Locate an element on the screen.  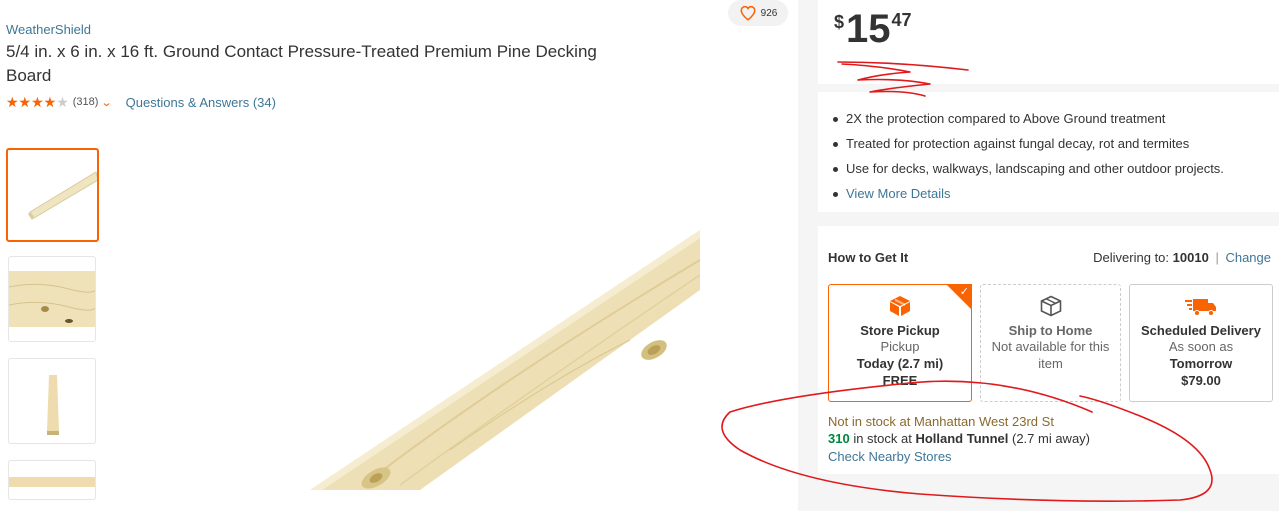
brand-link: WeatherShield is located at coordinates (48, 29).